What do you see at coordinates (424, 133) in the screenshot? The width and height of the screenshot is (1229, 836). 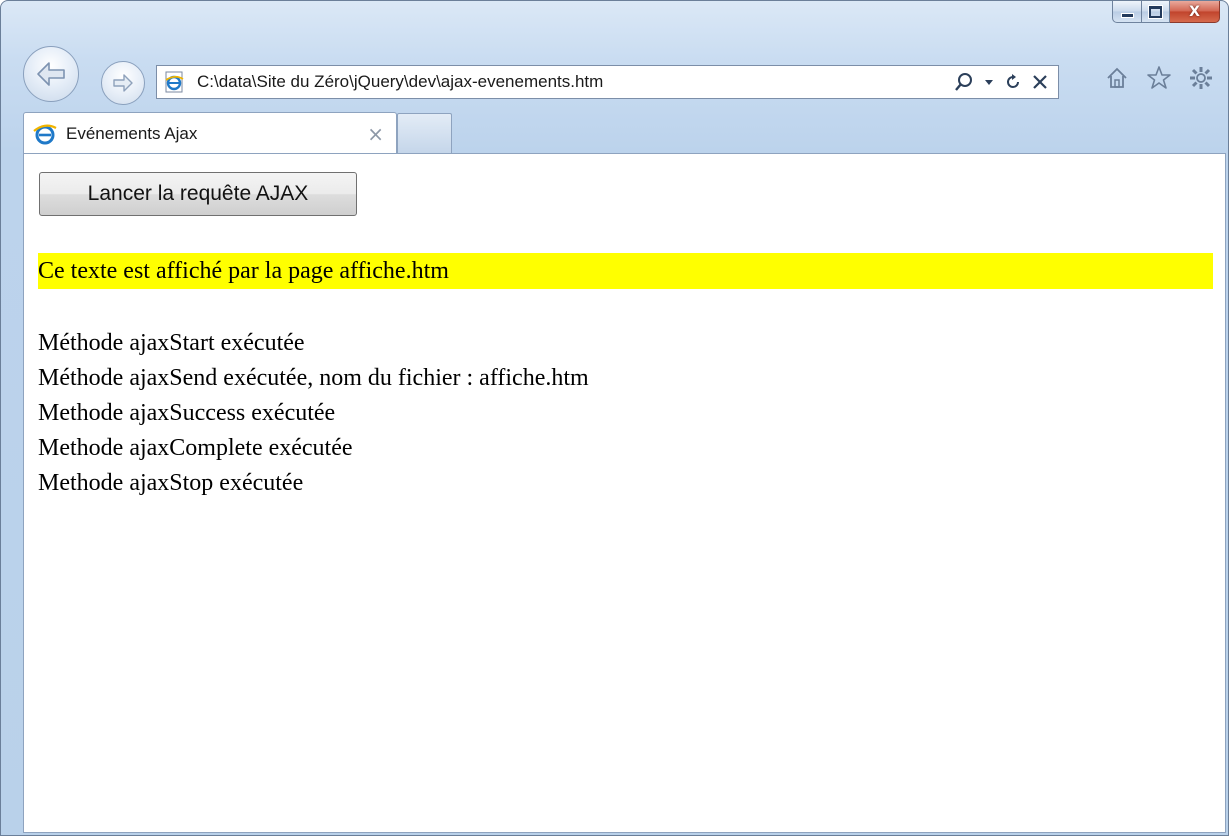 I see `new-tab-button` at bounding box center [424, 133].